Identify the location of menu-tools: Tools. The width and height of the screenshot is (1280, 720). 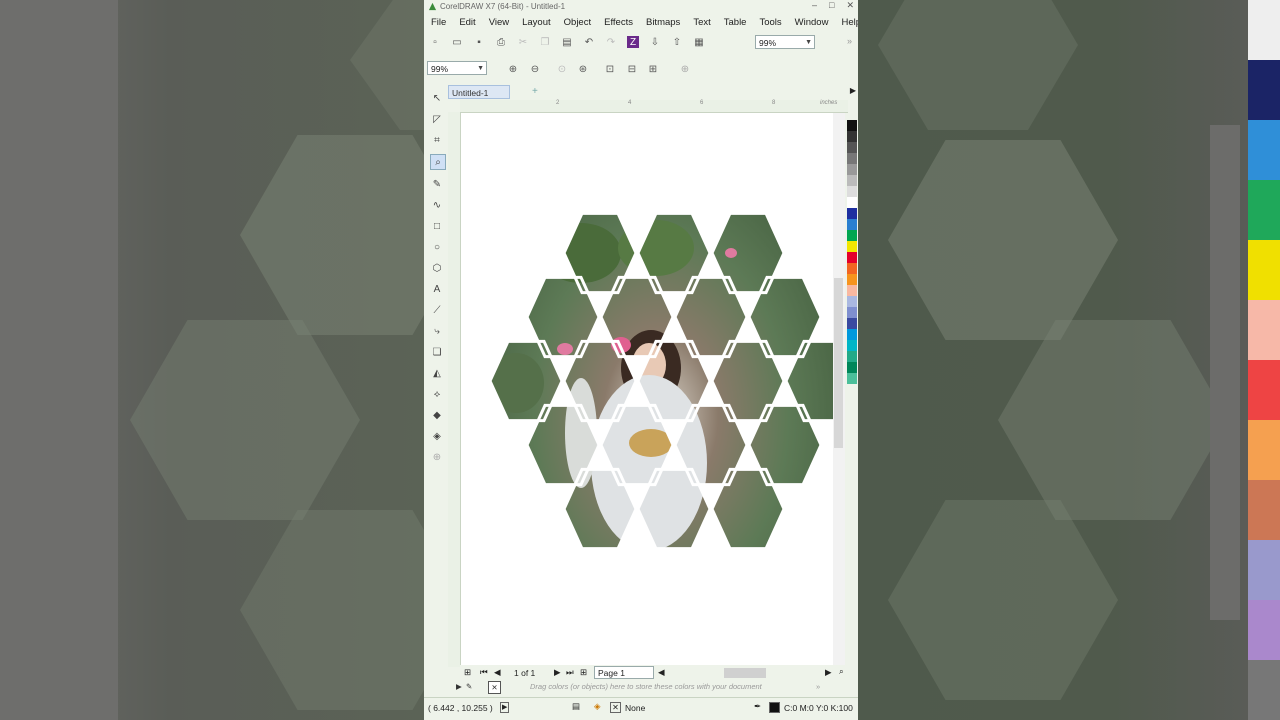
(769, 22).